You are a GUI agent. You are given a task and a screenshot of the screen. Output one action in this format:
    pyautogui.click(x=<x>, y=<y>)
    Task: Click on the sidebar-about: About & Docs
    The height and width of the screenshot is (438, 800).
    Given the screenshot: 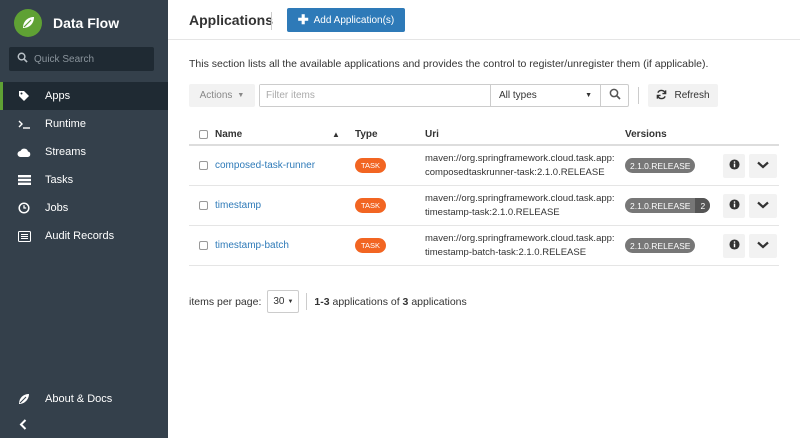 What is the action you would take?
    pyautogui.click(x=84, y=399)
    